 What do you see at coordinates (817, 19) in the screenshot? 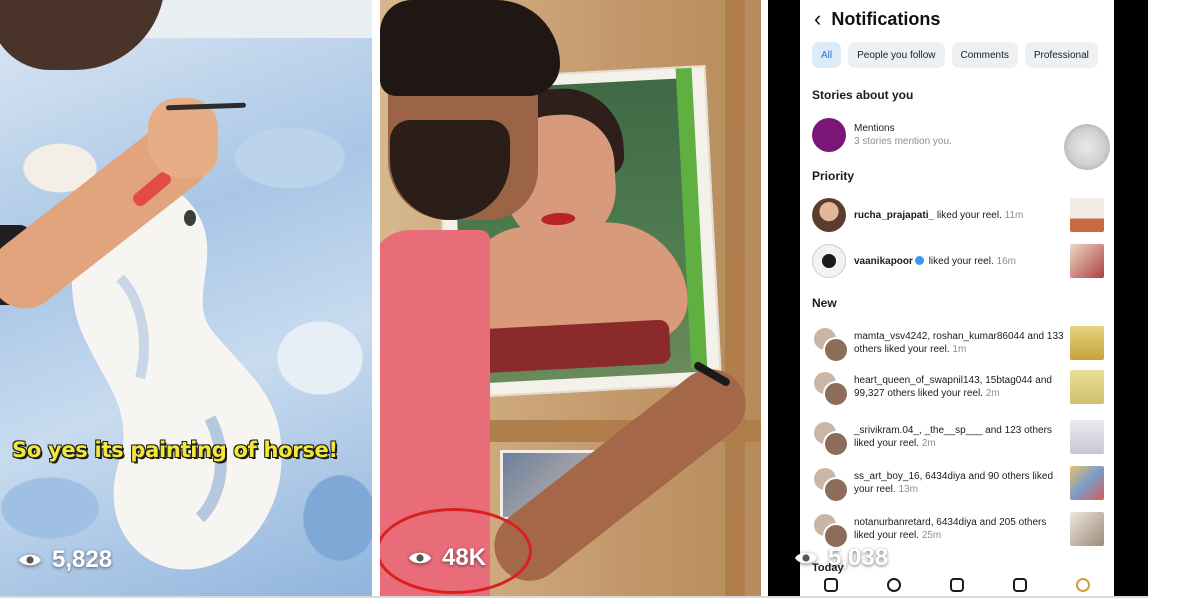
I see `chevron-left-icon: ‹` at bounding box center [817, 19].